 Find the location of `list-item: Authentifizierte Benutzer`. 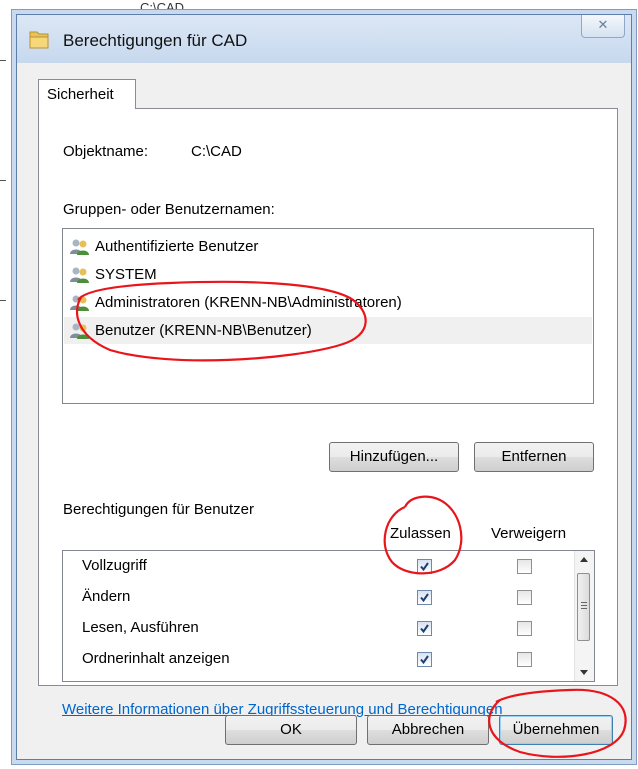

list-item: Authentifizierte Benutzer is located at coordinates (163, 246).